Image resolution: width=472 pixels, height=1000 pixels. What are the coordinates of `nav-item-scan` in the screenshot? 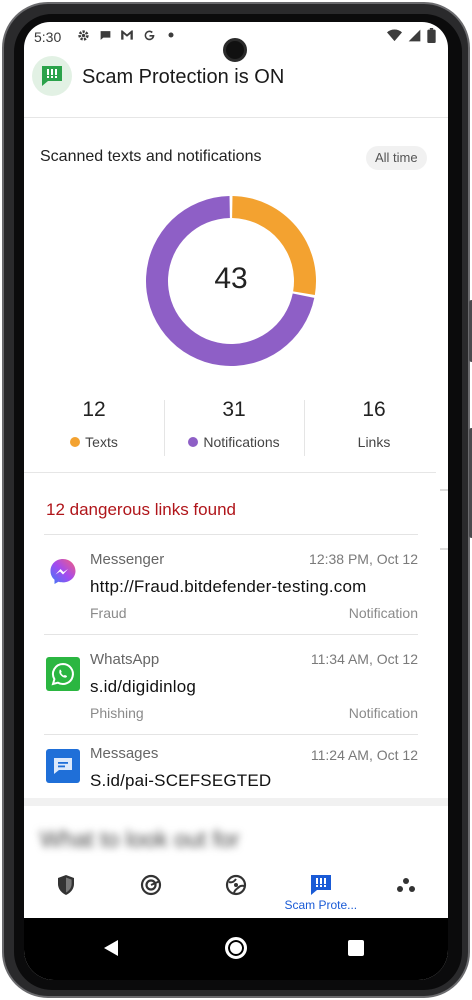 It's located at (151, 890).